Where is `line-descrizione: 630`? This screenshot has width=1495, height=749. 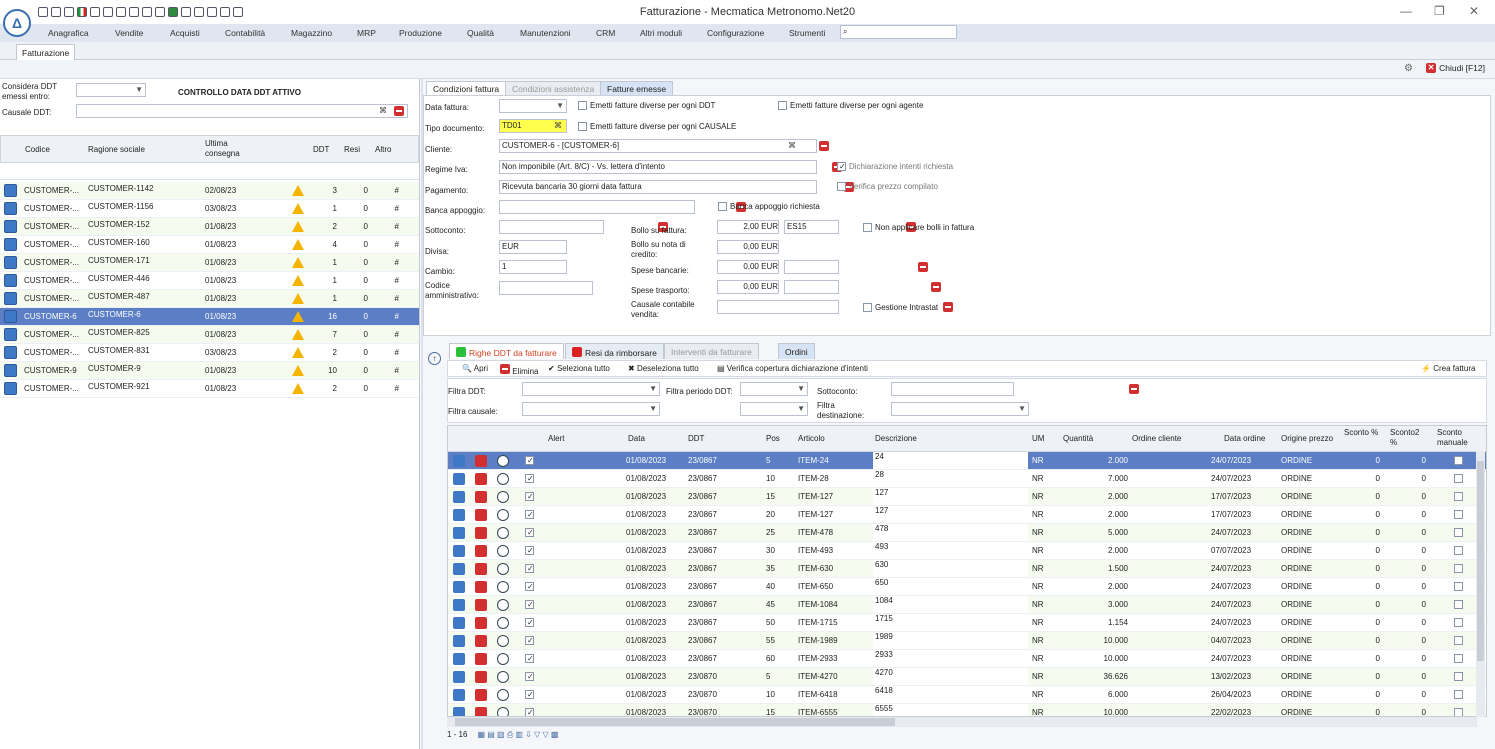 line-descrizione: 630 is located at coordinates (950, 568).